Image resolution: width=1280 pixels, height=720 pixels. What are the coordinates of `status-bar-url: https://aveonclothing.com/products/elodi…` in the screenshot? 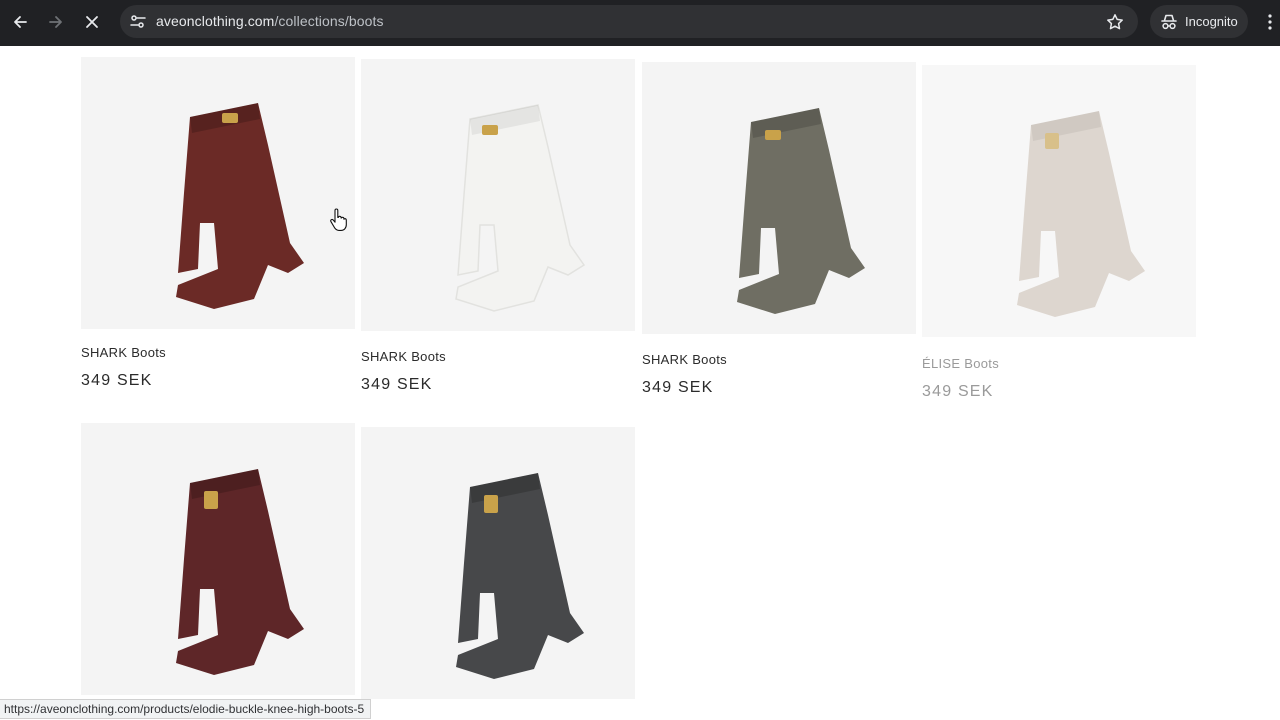 It's located at (186, 709).